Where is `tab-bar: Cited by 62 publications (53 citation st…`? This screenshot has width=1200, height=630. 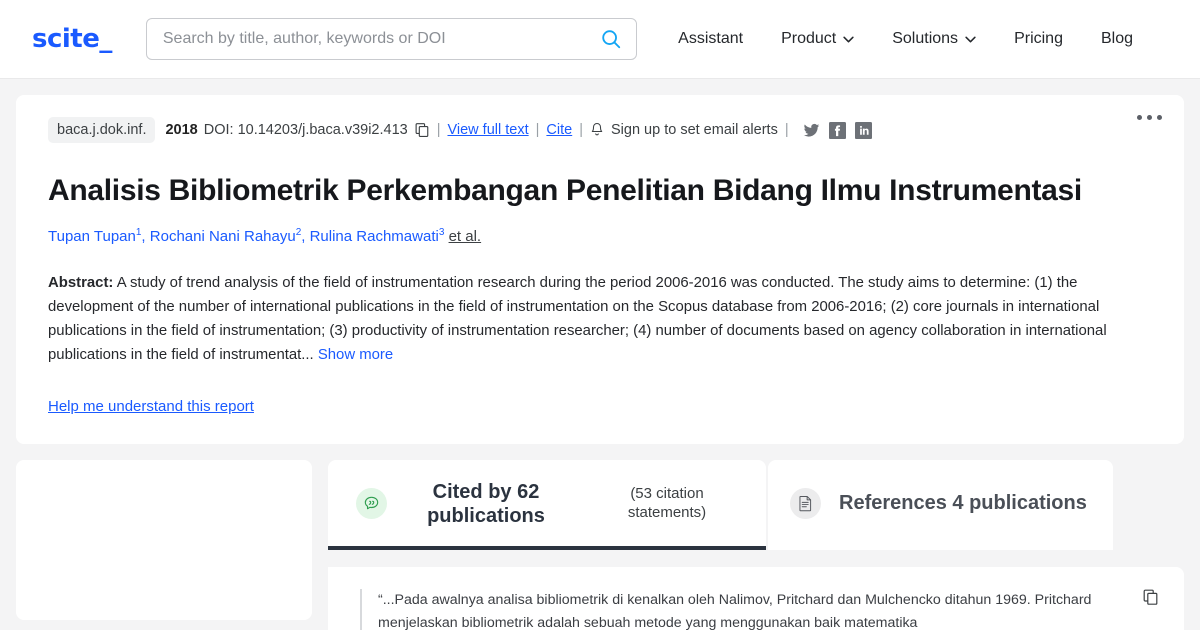
tab-bar: Cited by 62 publications (53 citation st… is located at coordinates (756, 505).